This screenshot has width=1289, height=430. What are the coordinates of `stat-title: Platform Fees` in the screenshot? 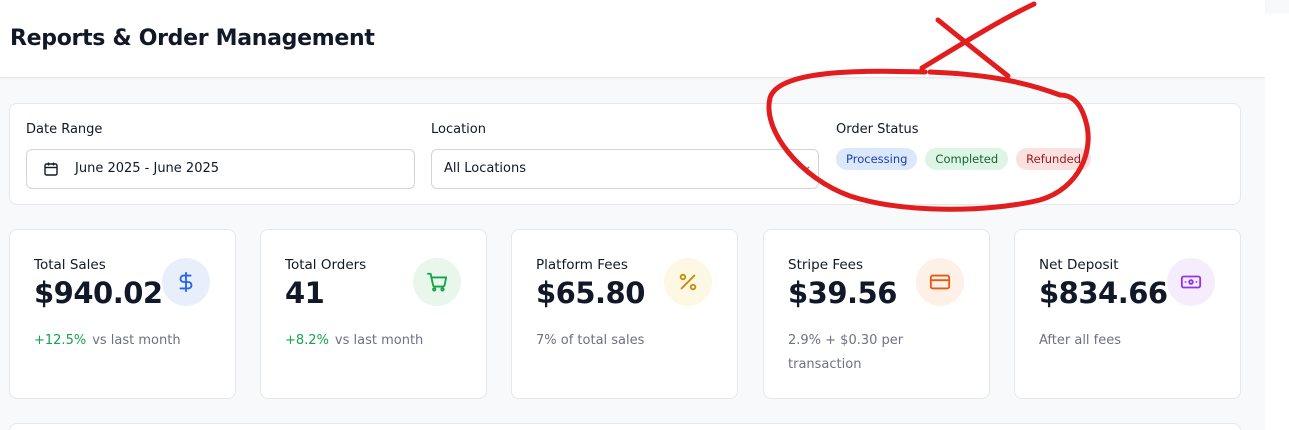 It's located at (582, 265).